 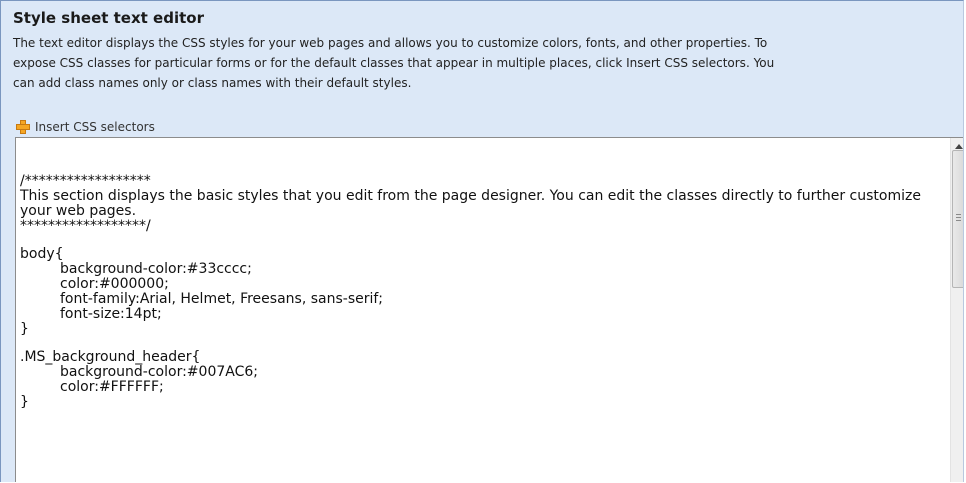 I want to click on code-line: font-size:14pt;, so click(x=111, y=314).